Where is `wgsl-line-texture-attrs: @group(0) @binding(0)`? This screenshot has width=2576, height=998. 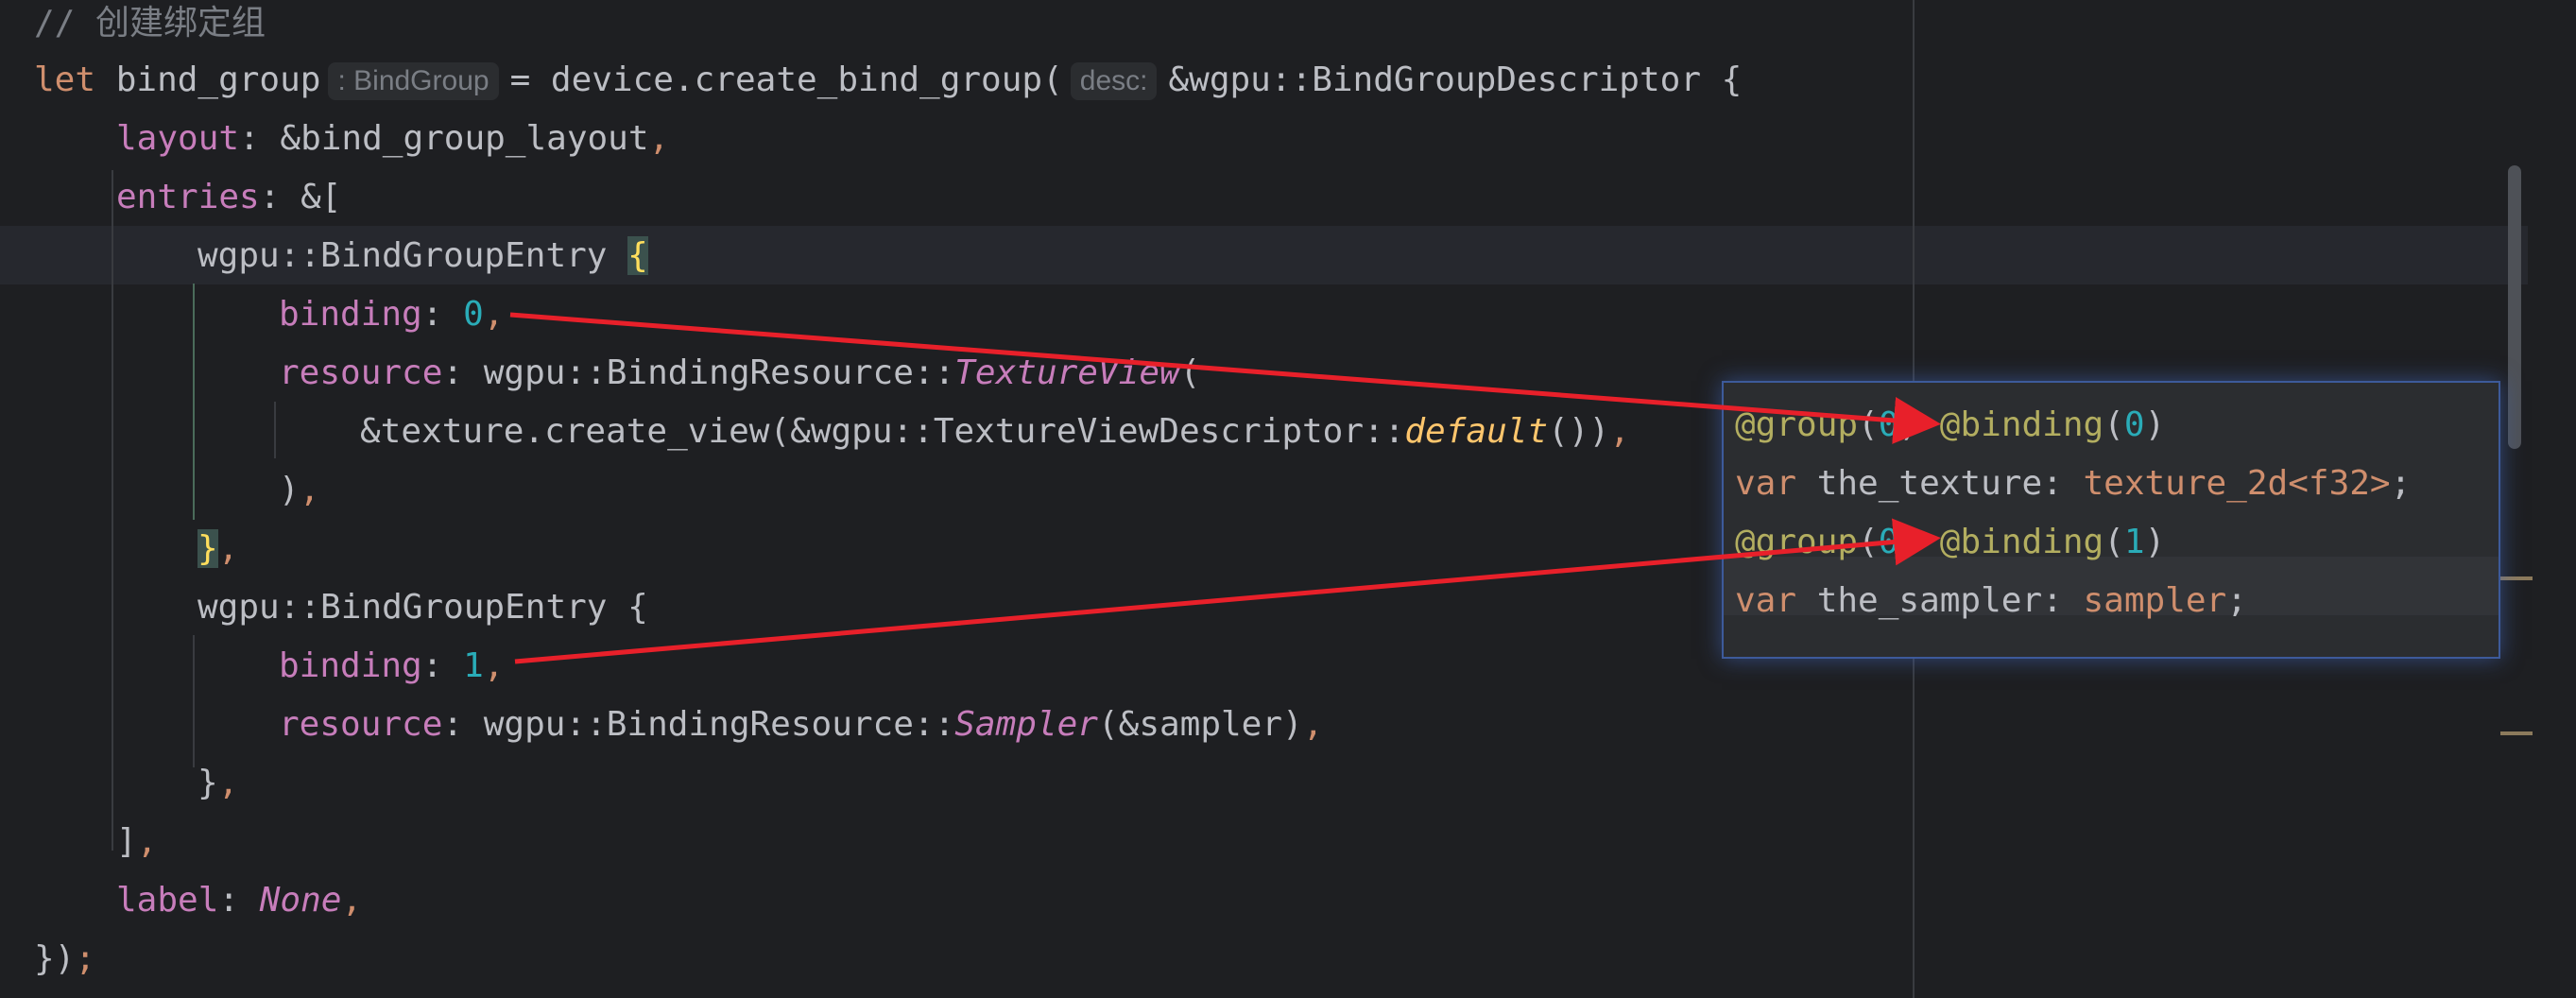 wgsl-line-texture-attrs: @group(0) @binding(0) is located at coordinates (1950, 425).